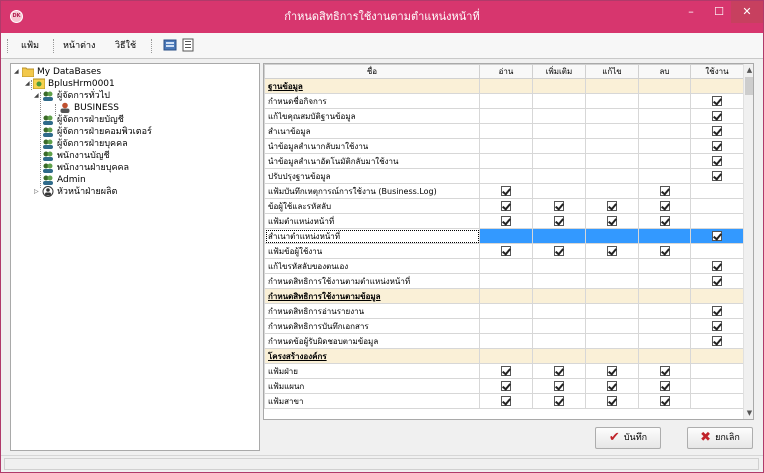 The image size is (764, 473). Describe the element at coordinates (170, 45) in the screenshot. I see `grid-view-icon` at that location.